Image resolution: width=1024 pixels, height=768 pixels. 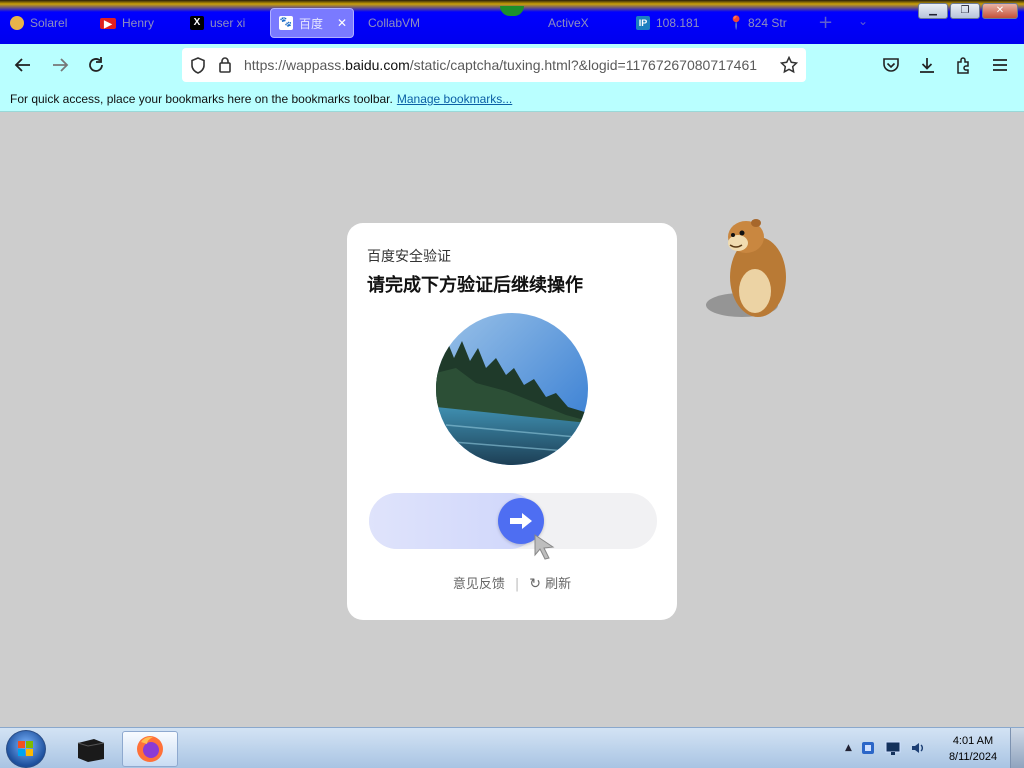 I want to click on captcha-footer: 意见反馈 | ↻ 刷新, so click(x=512, y=582).